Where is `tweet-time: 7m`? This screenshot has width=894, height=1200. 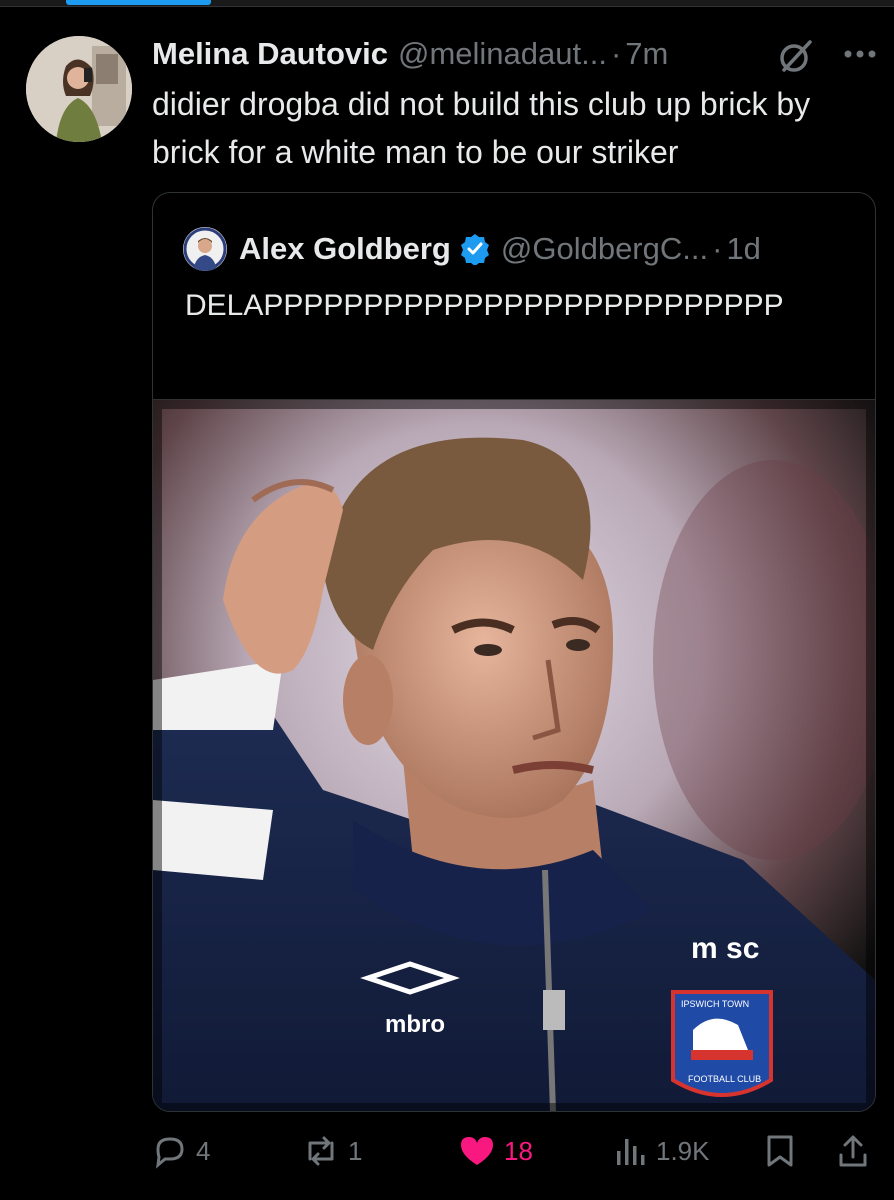
tweet-time: 7m is located at coordinates (646, 54).